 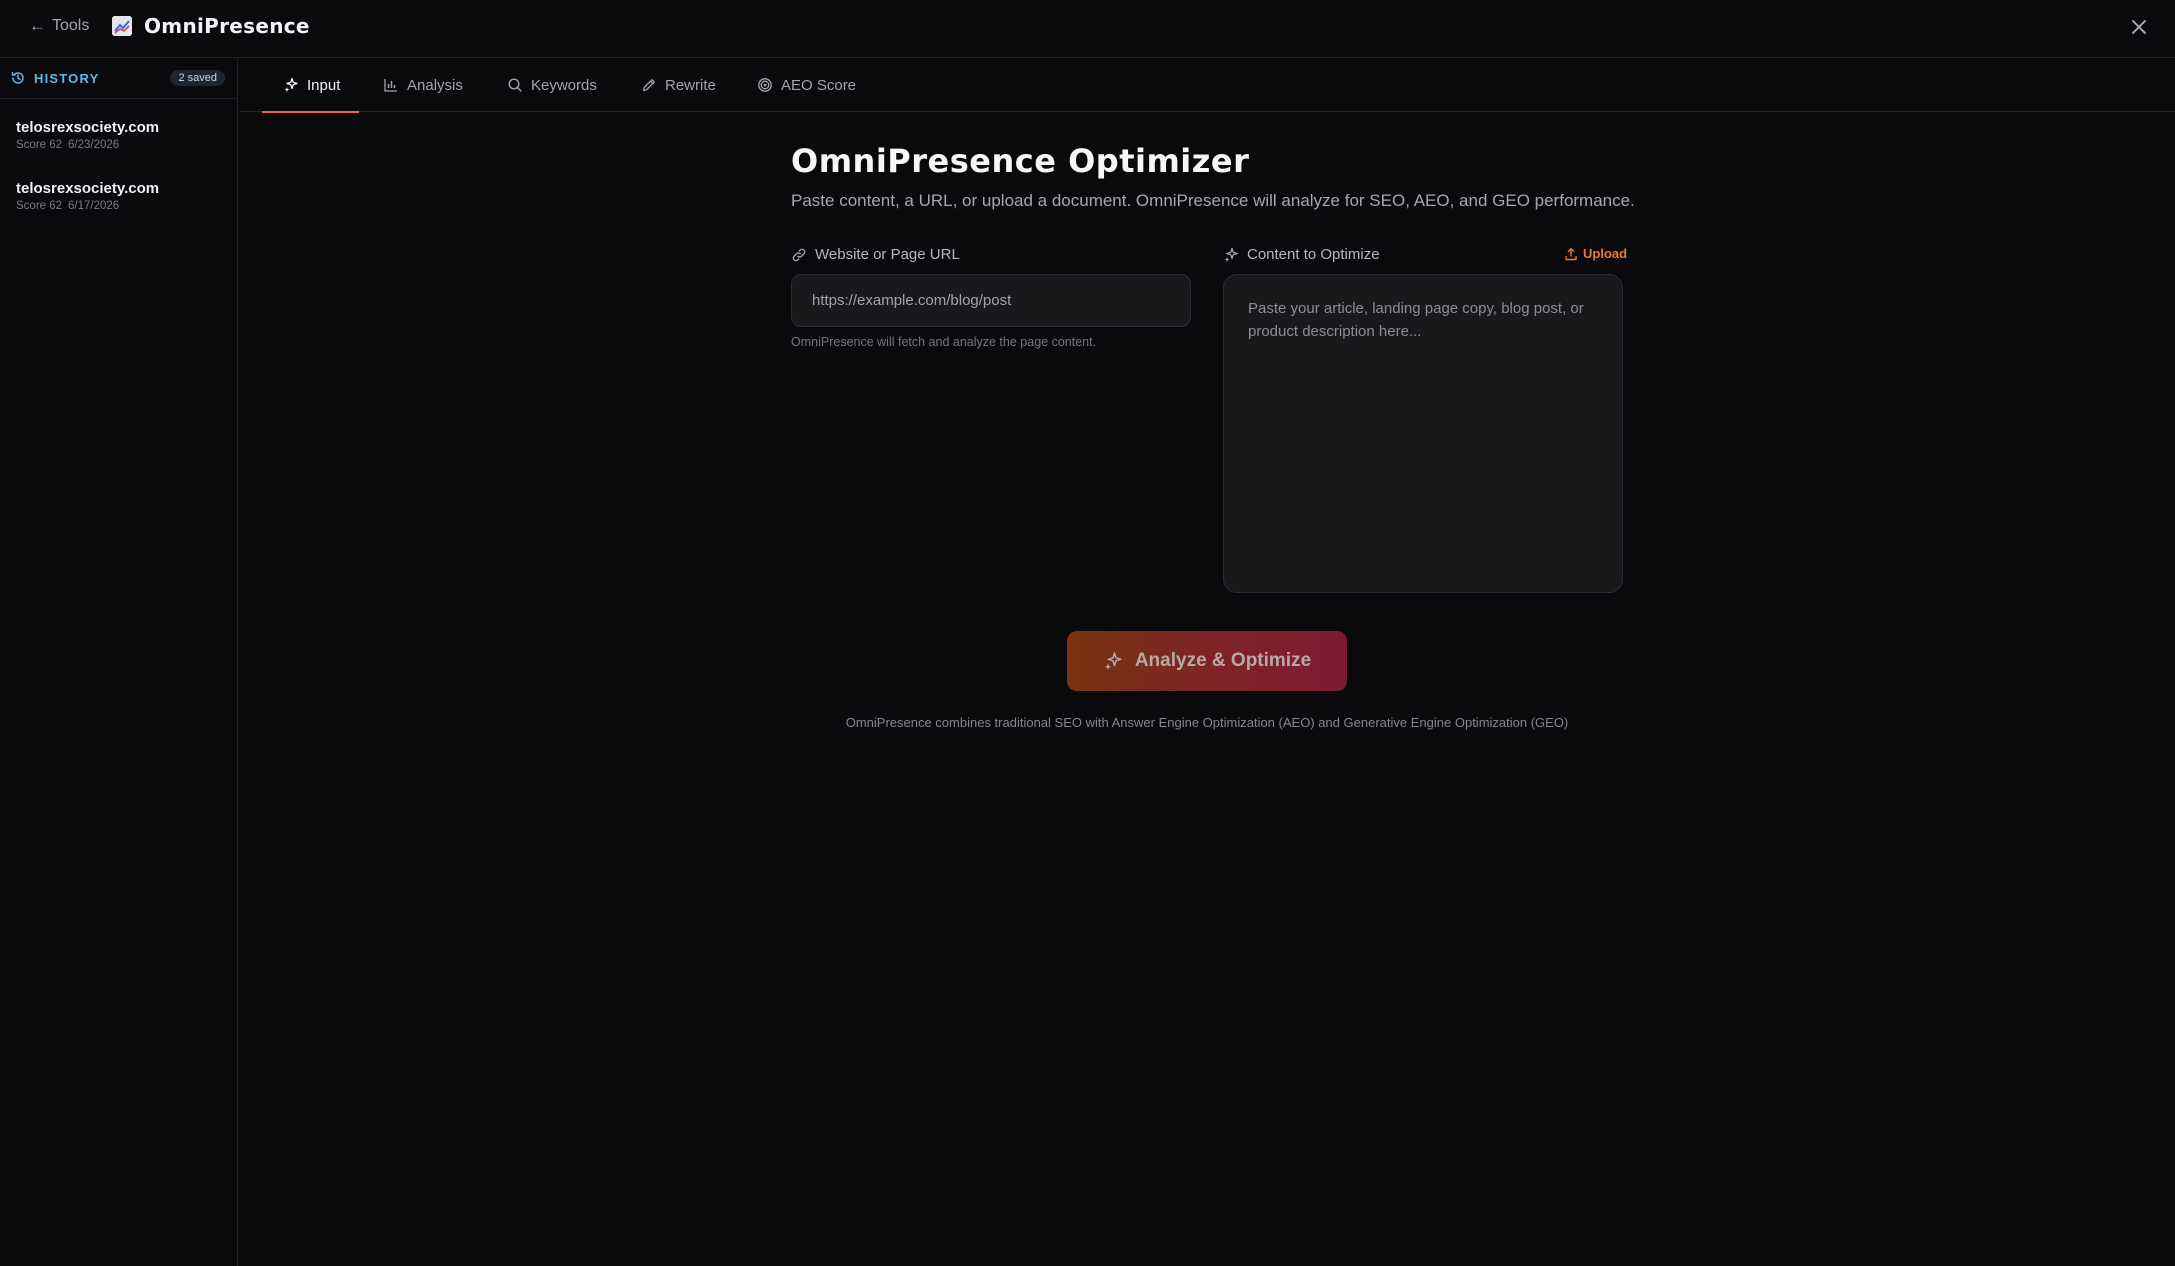 I want to click on history-item: telosrexsociety.com Score 62 6/23/2026, so click(x=118, y=135).